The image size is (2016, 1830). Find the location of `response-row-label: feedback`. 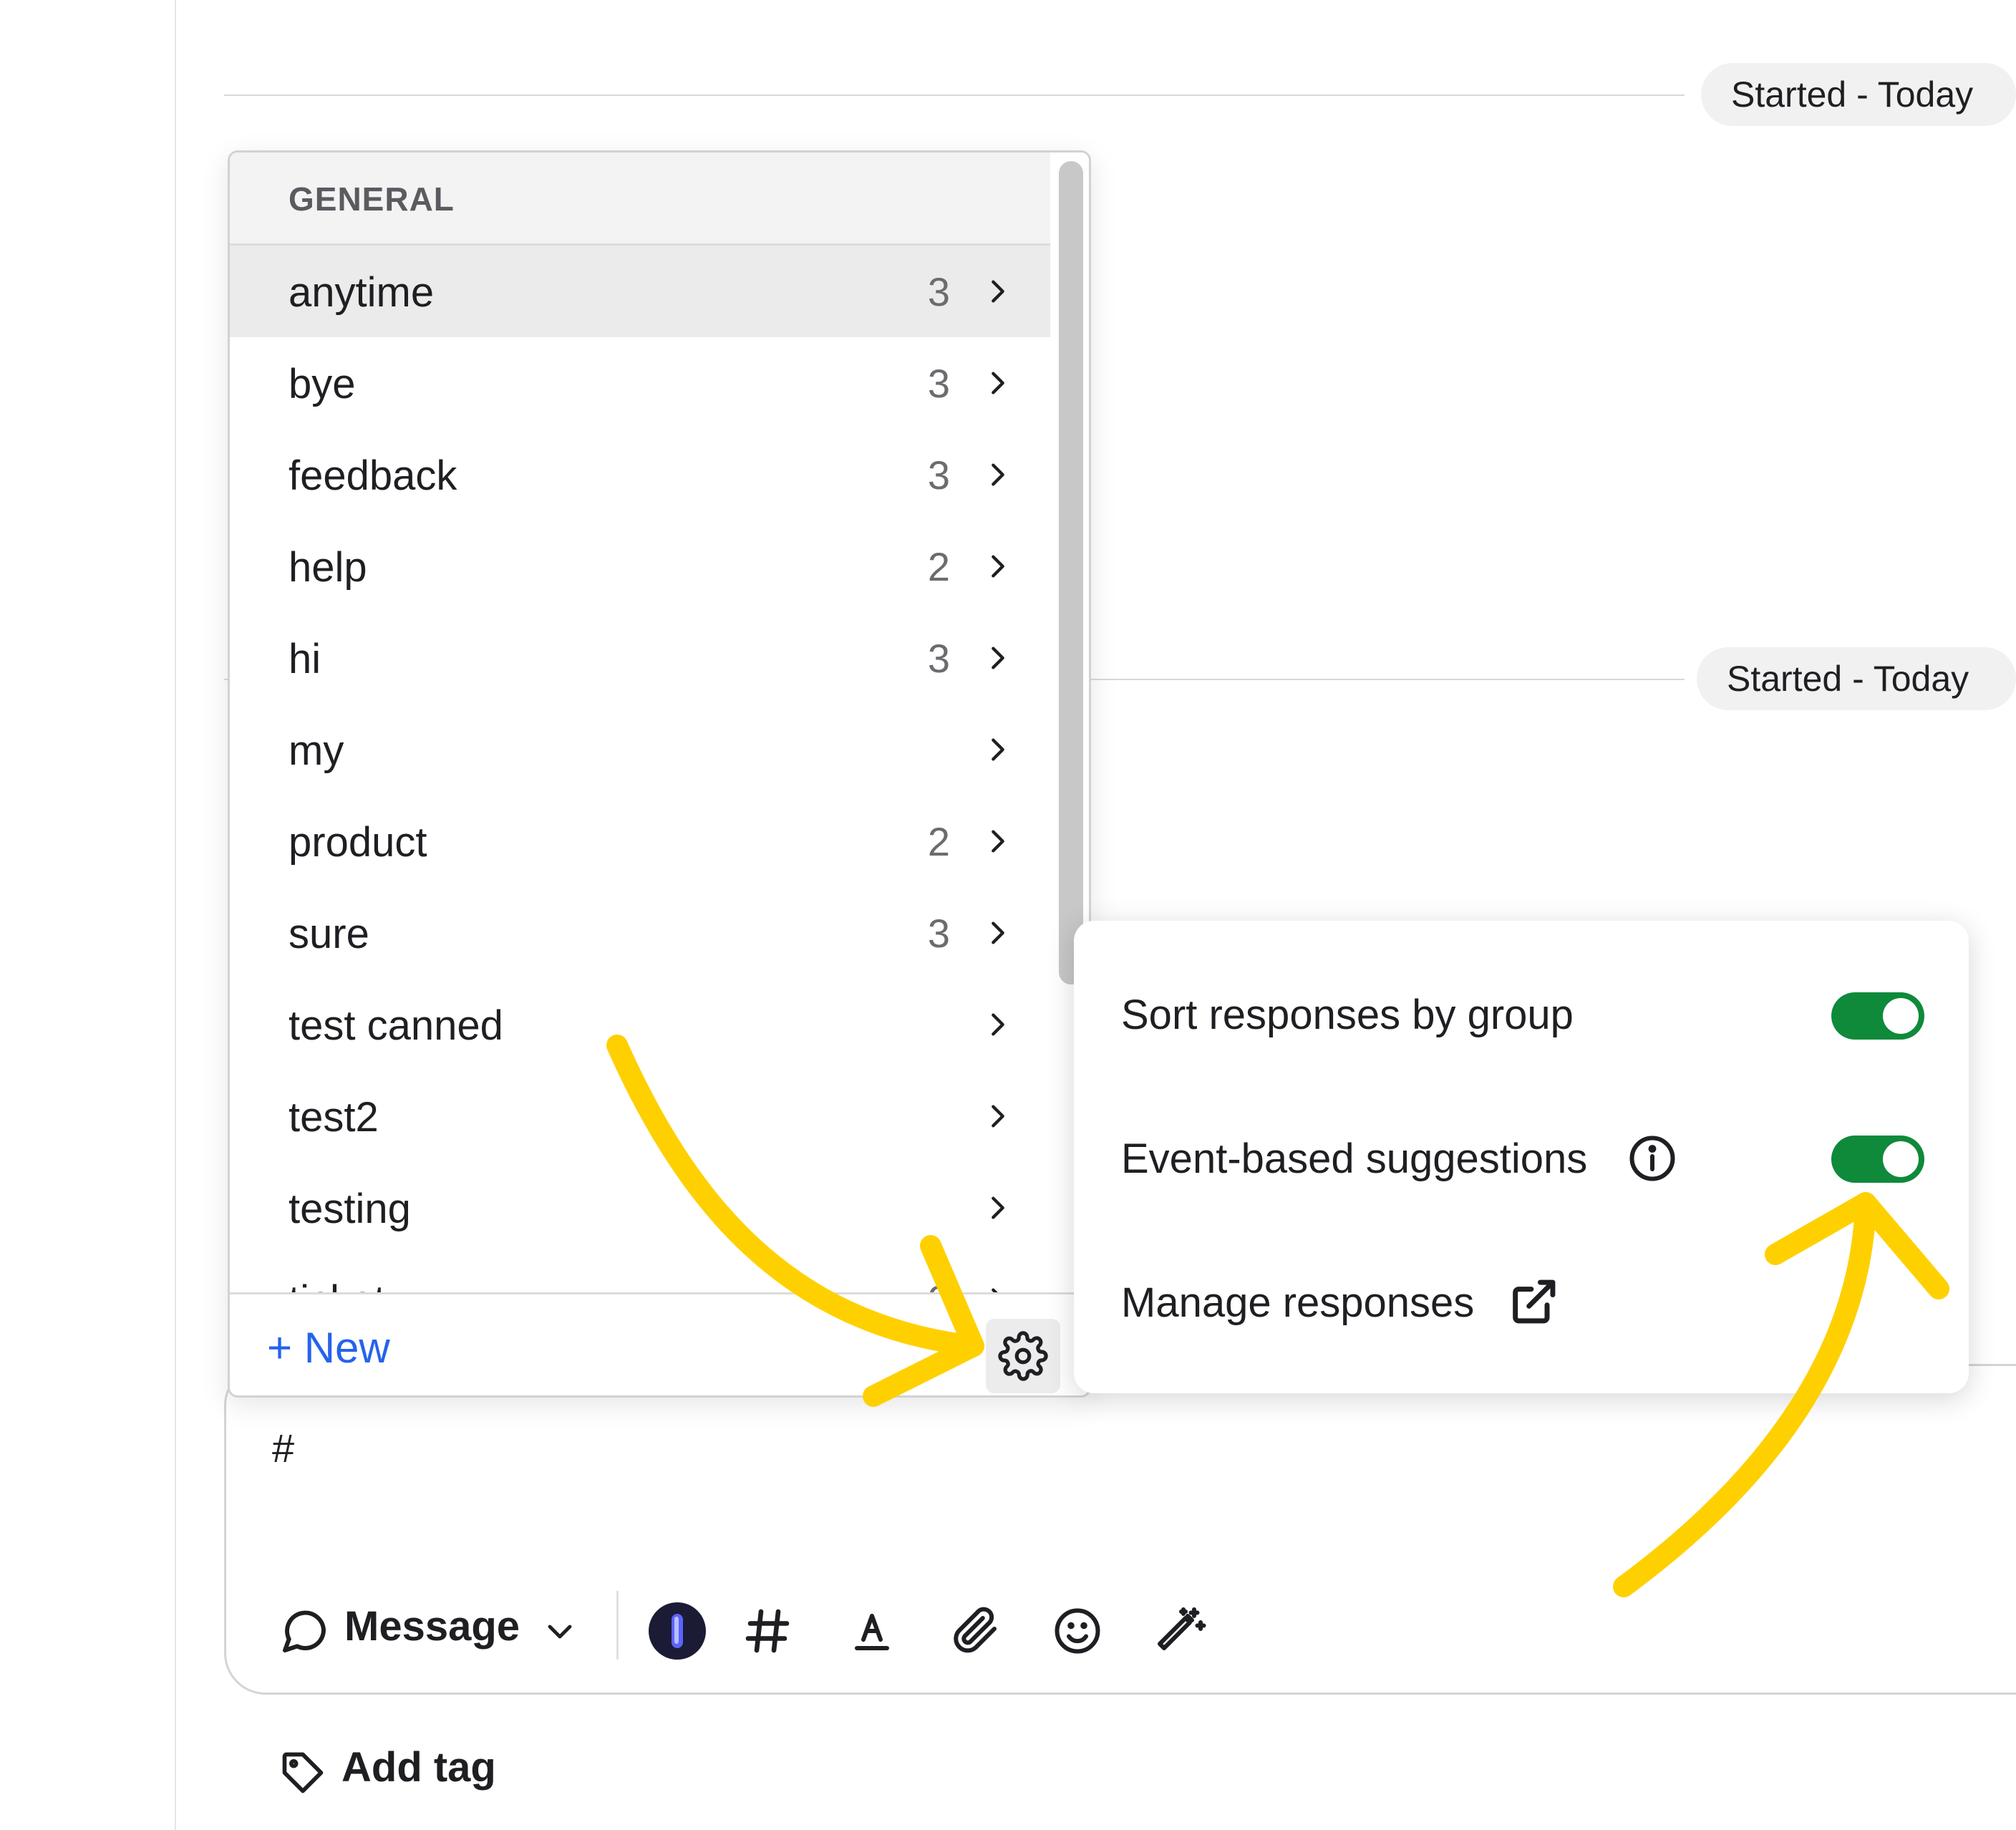

response-row-label: feedback is located at coordinates (373, 475).